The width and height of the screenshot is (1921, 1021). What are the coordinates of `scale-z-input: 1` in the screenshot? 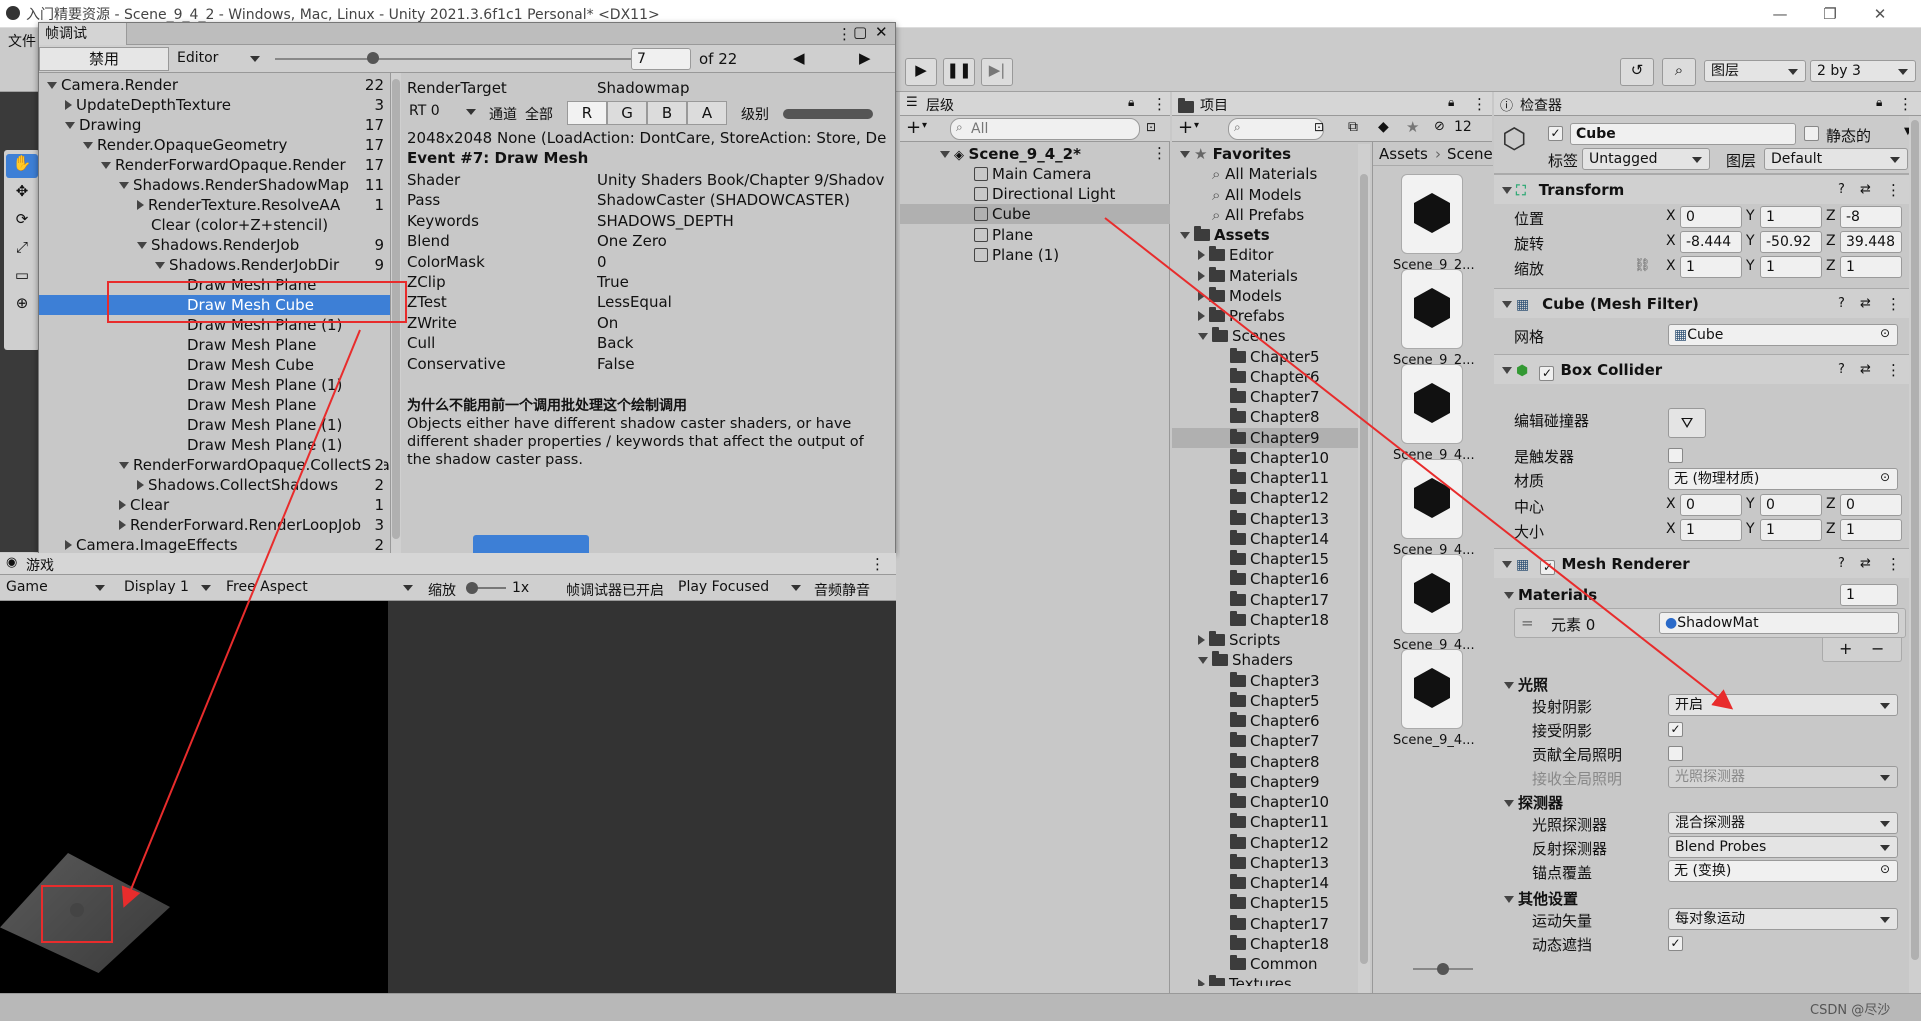 It's located at (1871, 267).